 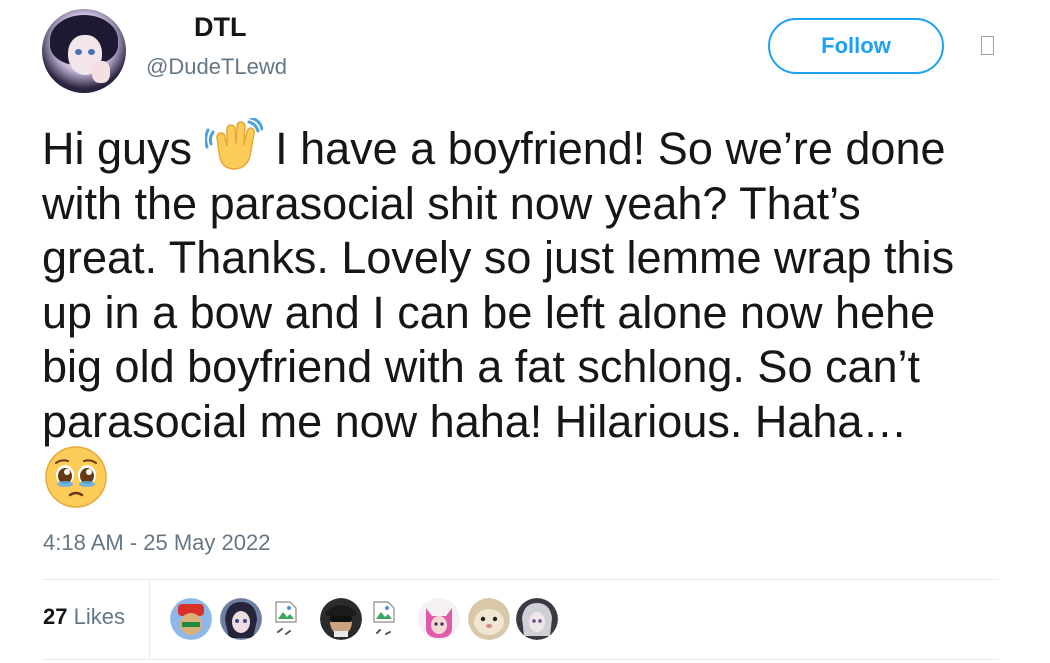 What do you see at coordinates (55, 616) in the screenshot?
I see `likes-number: 27` at bounding box center [55, 616].